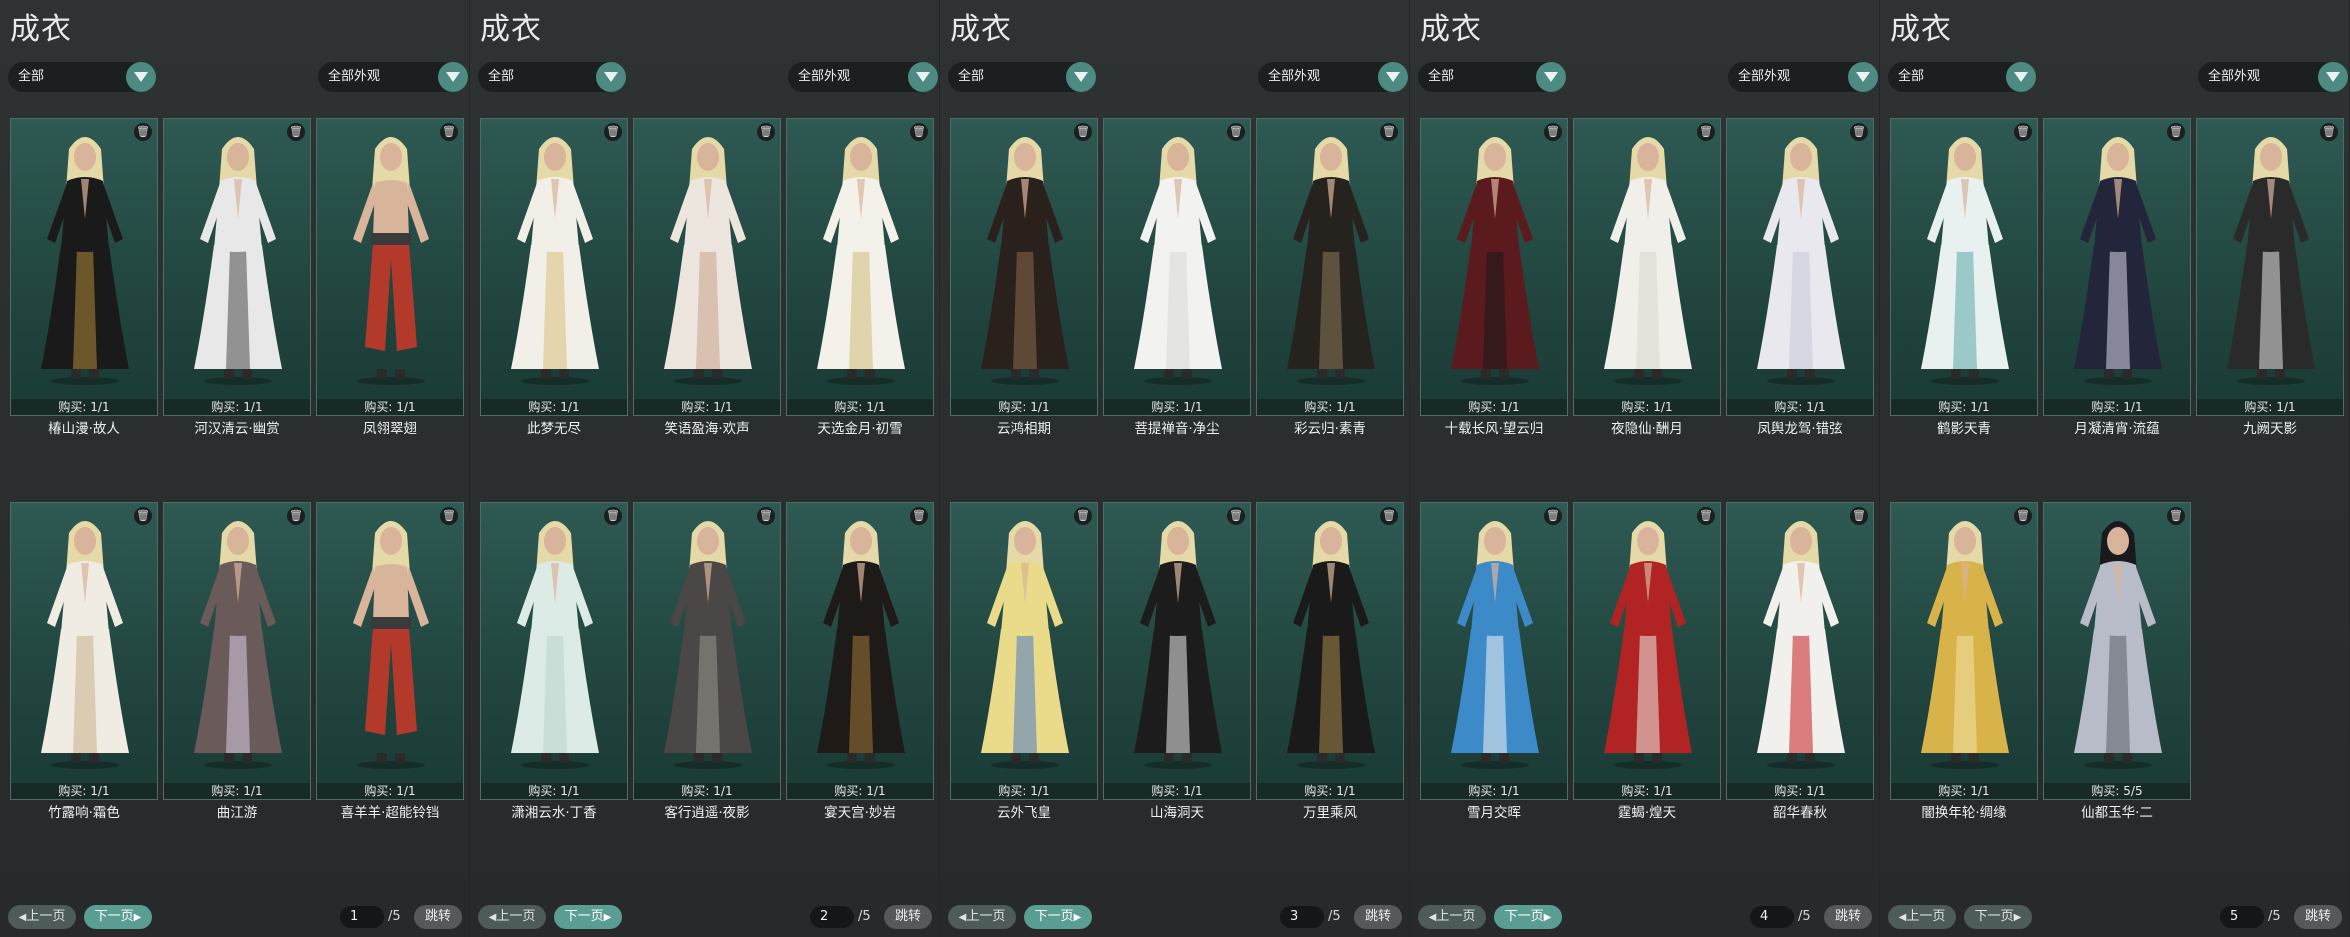 This screenshot has width=2350, height=937. What do you see at coordinates (1772, 917) in the screenshot?
I see `page-number-input: 4` at bounding box center [1772, 917].